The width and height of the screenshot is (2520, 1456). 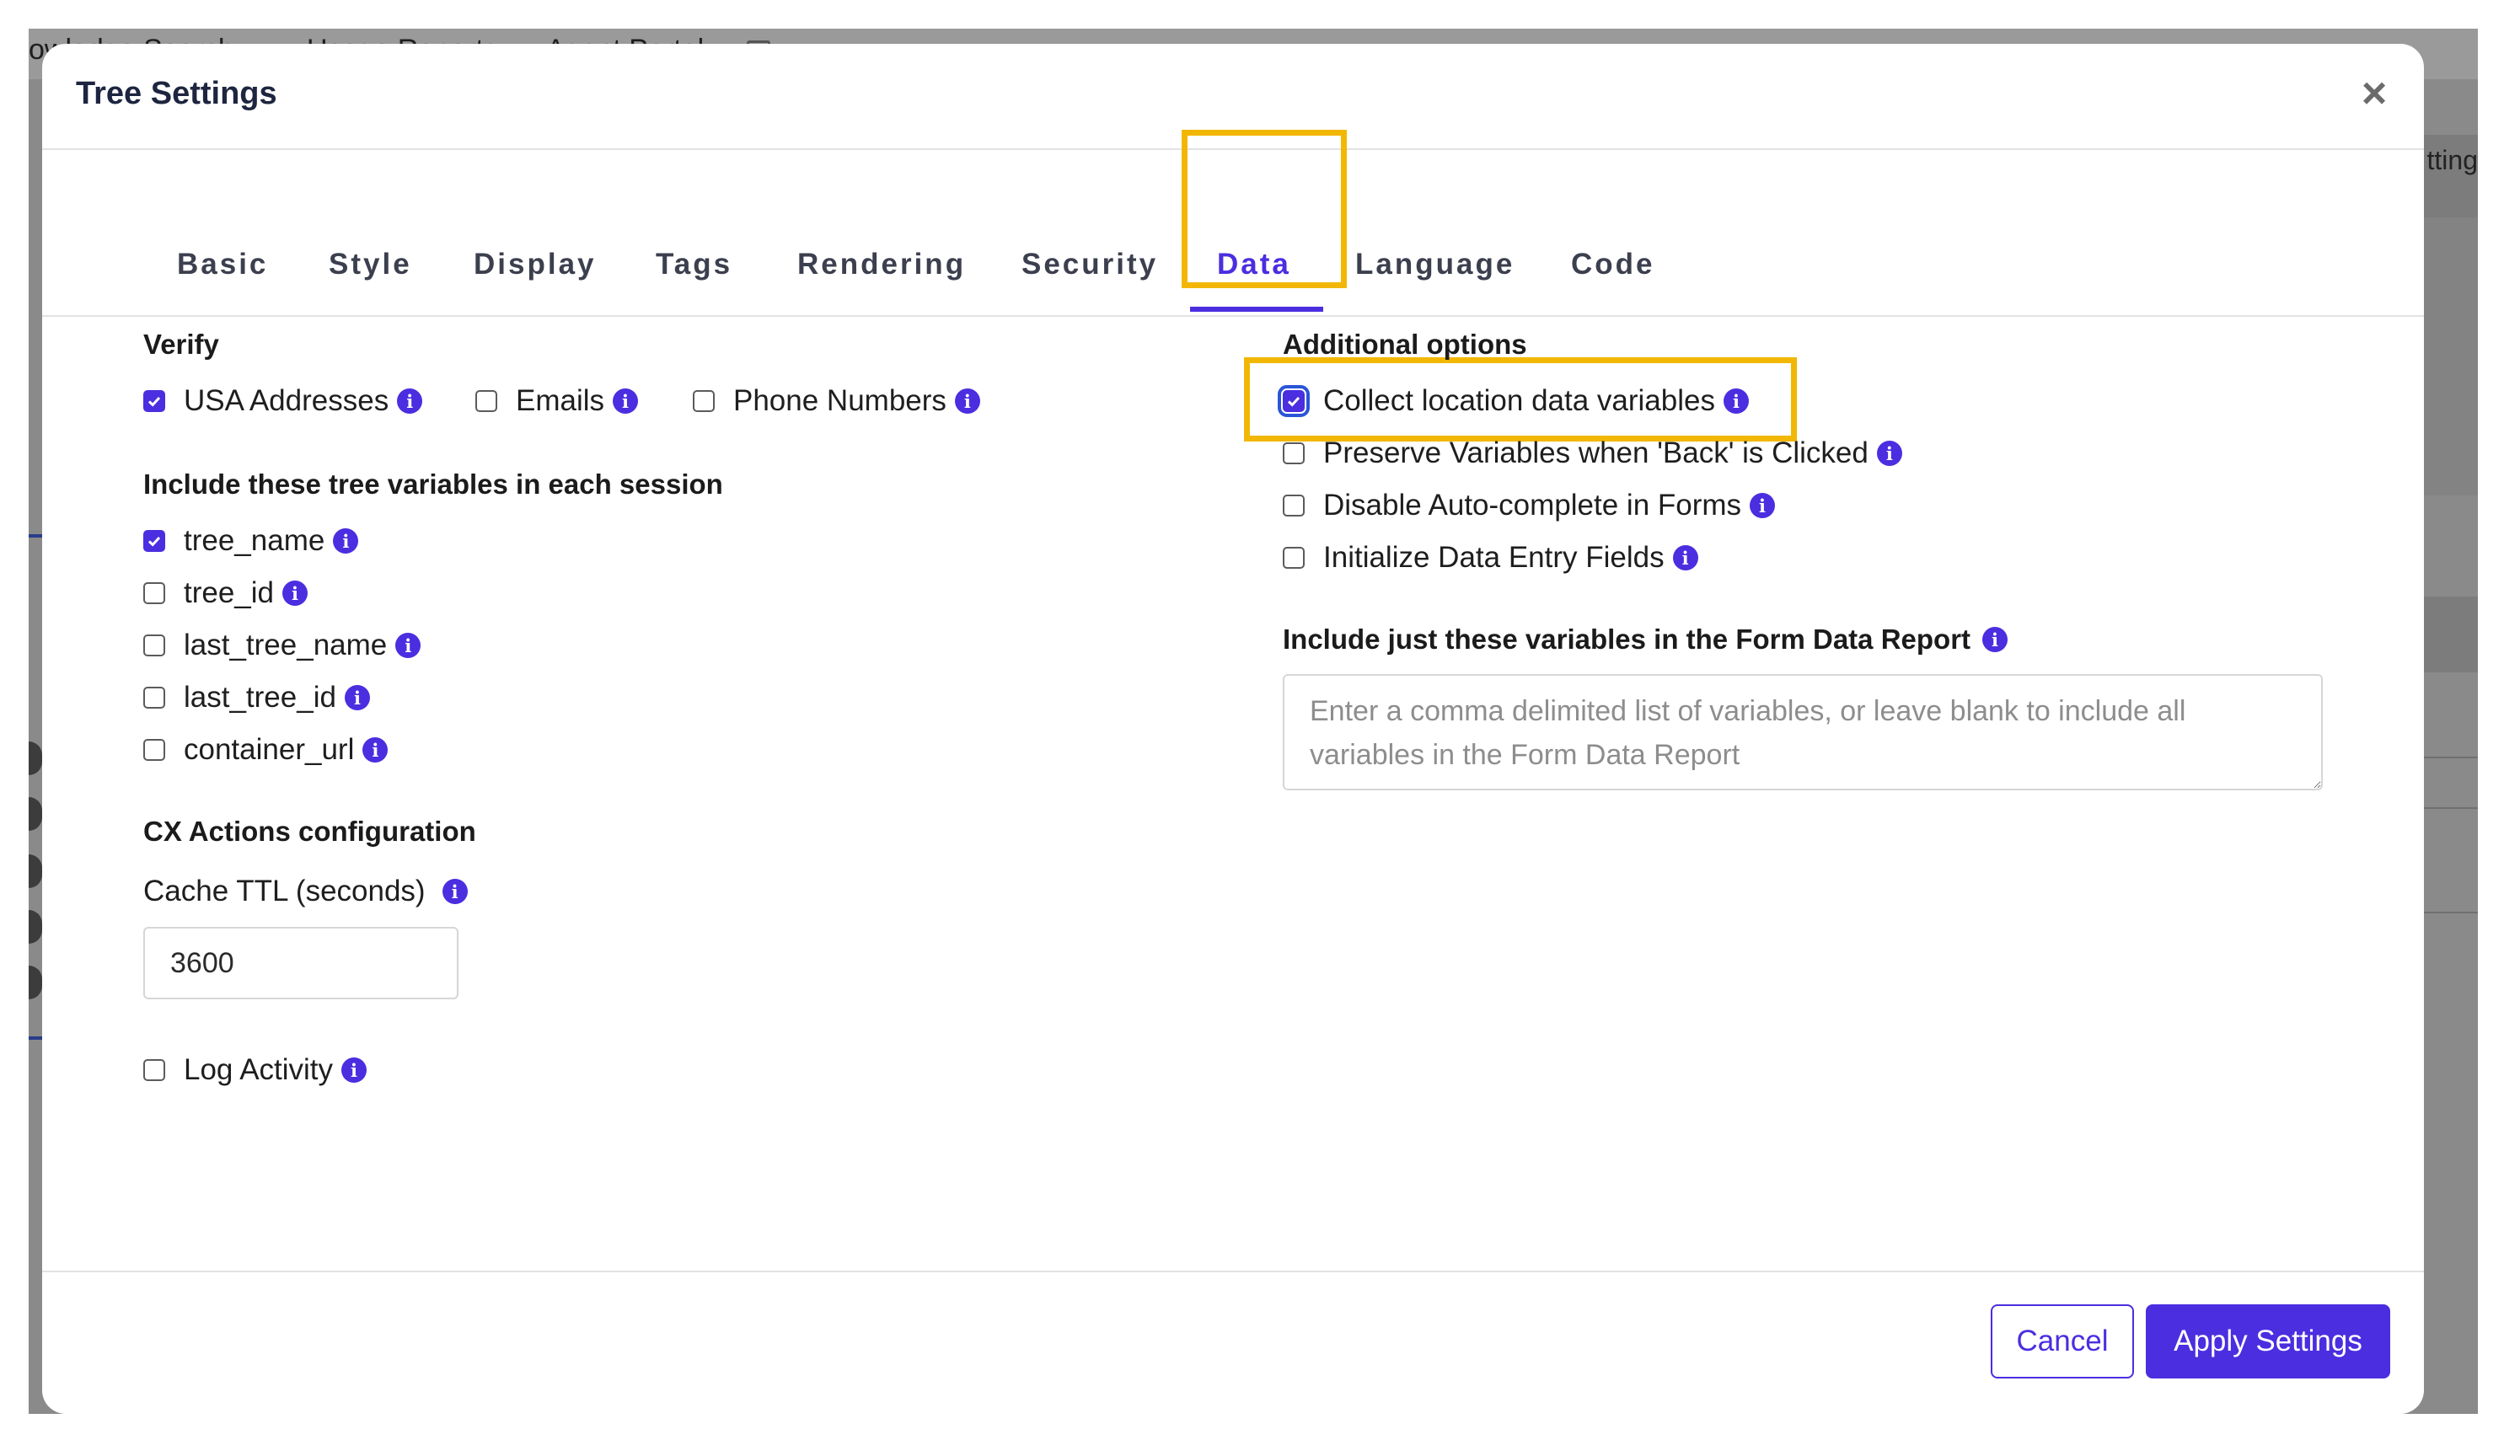 I want to click on verify-usa-addresses: USA Addresses i, so click(x=283, y=401).